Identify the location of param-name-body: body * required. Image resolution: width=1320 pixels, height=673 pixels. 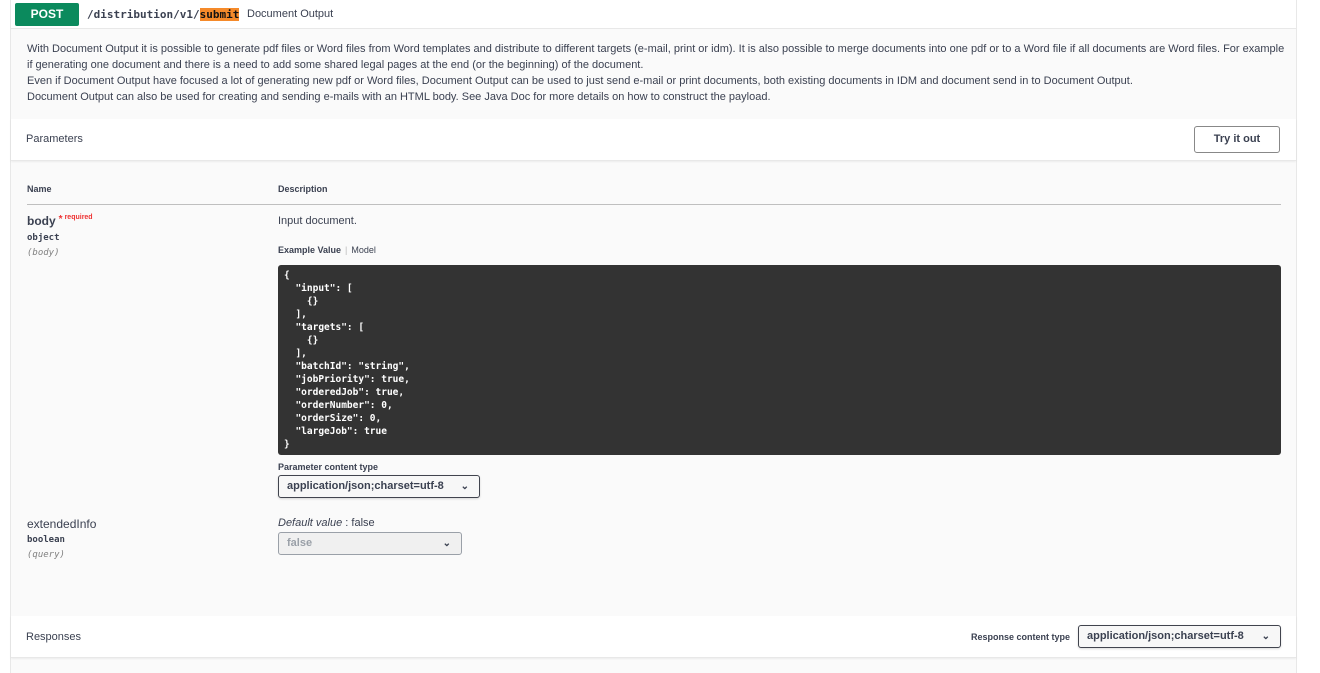
(60, 221).